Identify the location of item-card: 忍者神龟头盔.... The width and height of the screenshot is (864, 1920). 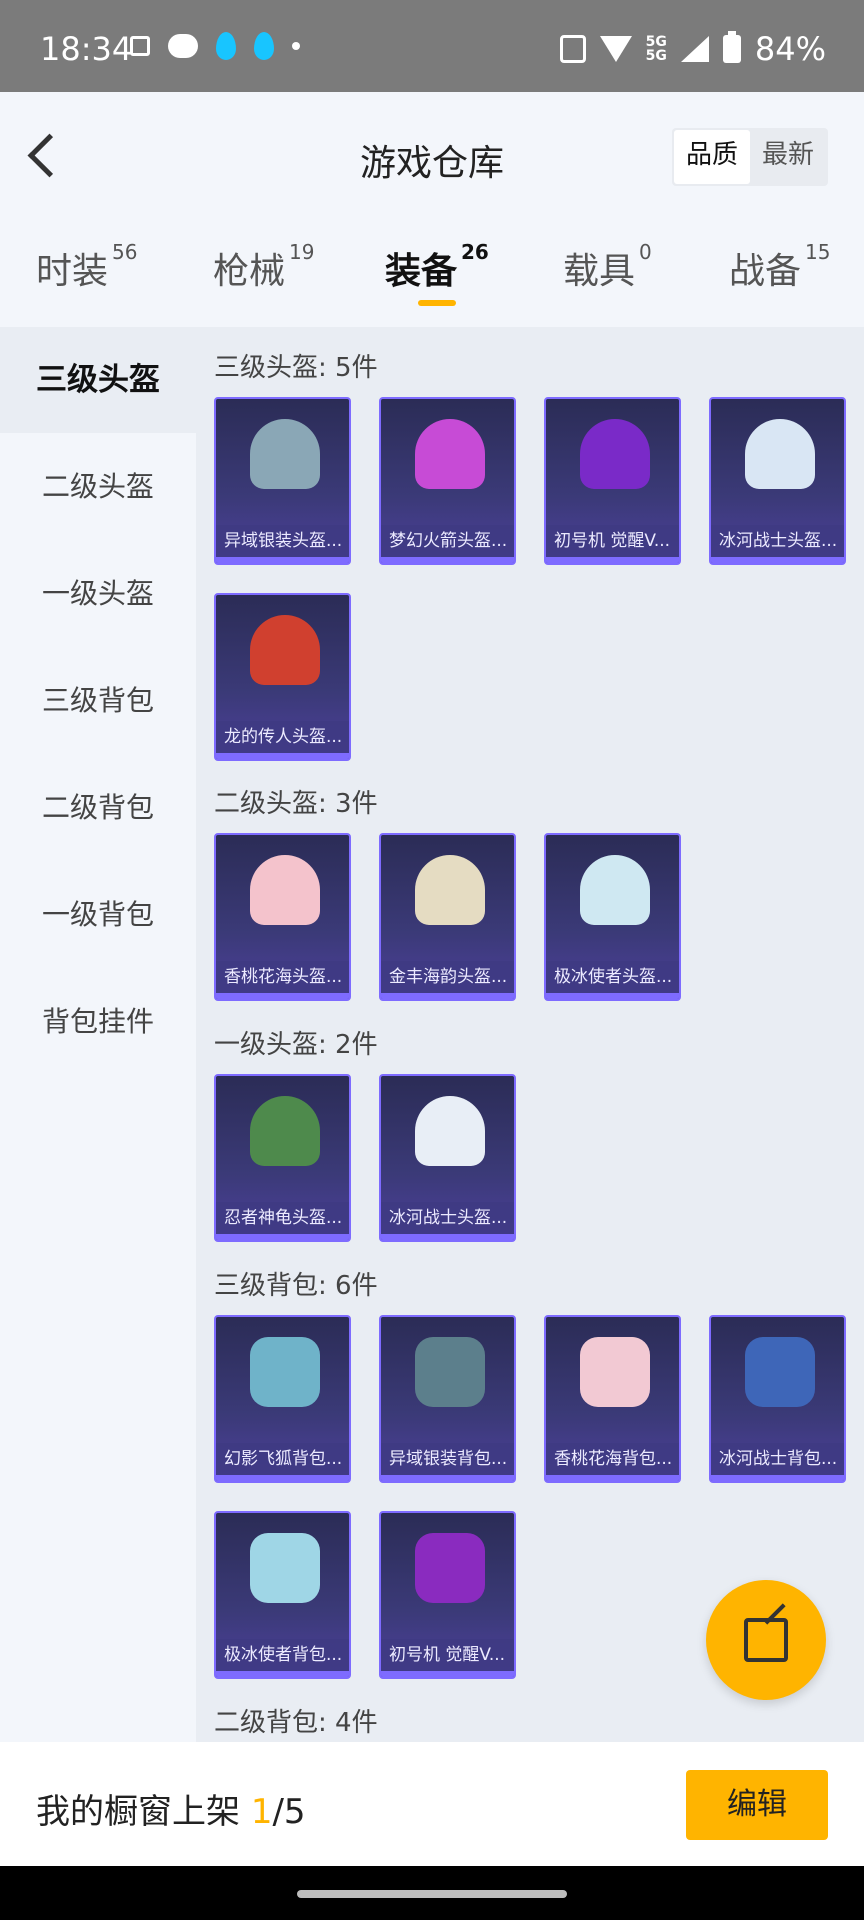
(282, 1158).